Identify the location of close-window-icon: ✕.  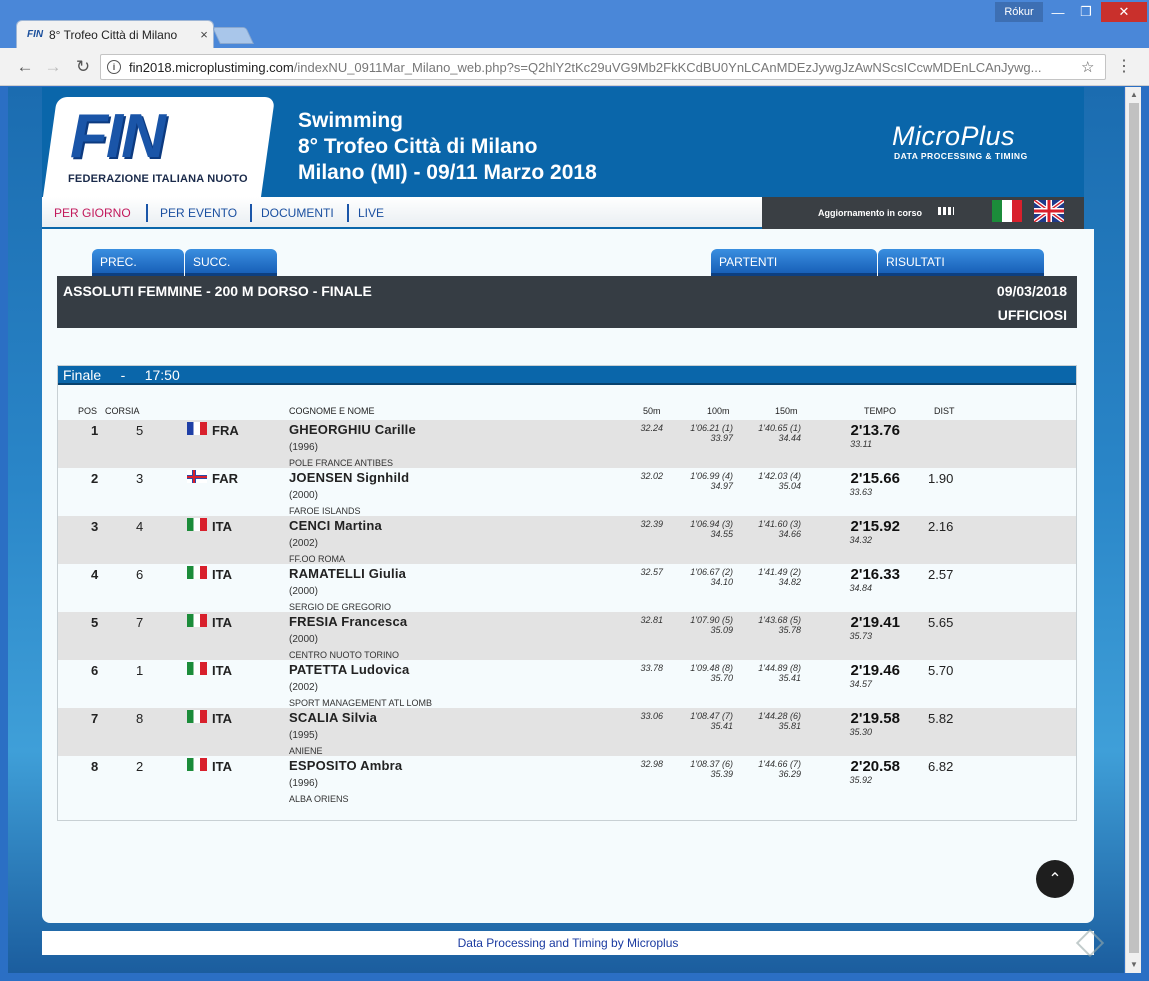
(1124, 12).